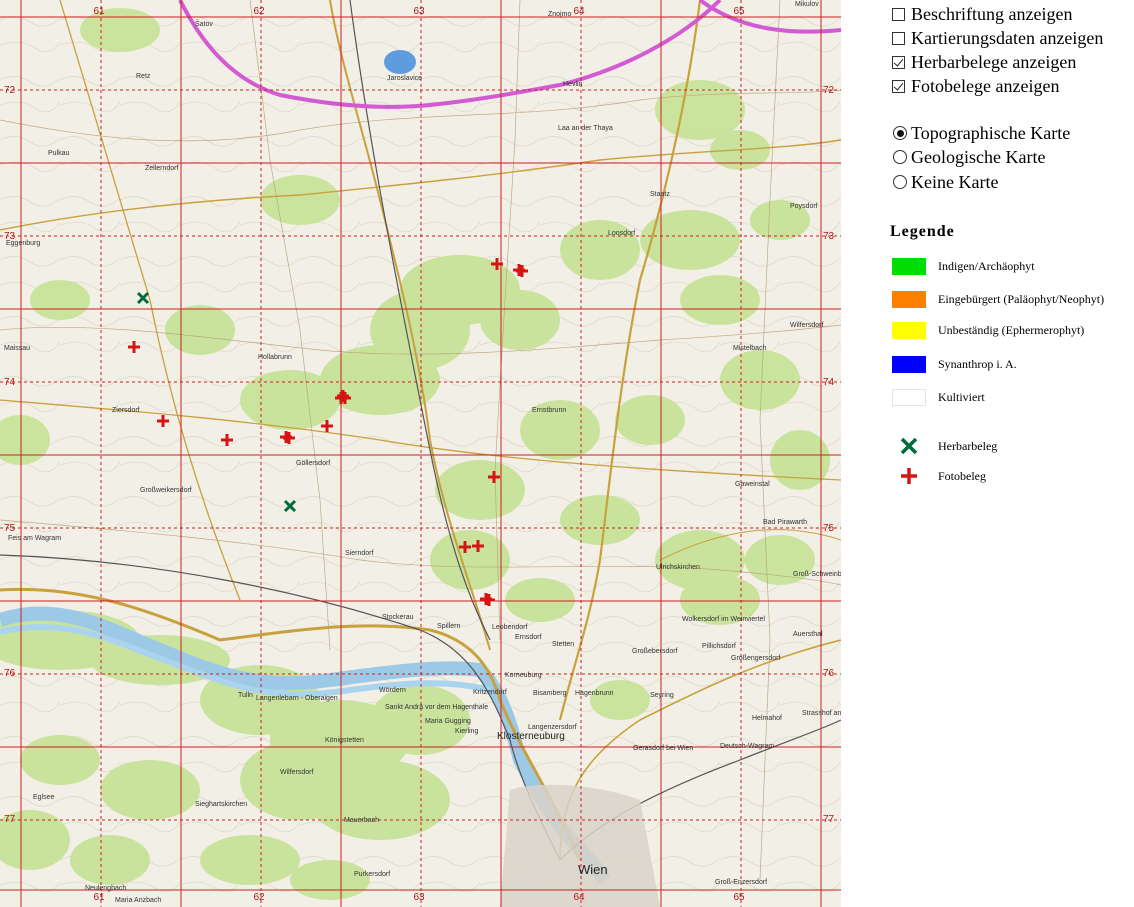  What do you see at coordinates (767, 718) in the screenshot?
I see `place-label: Helmahof` at bounding box center [767, 718].